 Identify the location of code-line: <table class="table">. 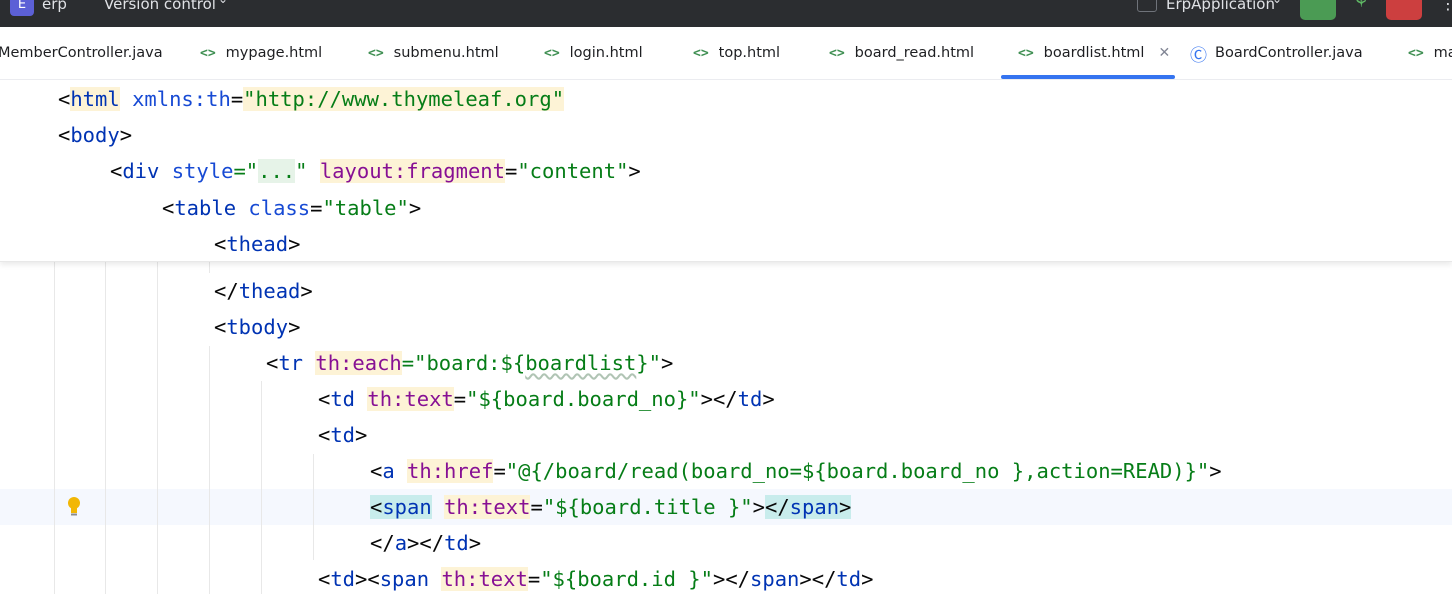
(292, 208).